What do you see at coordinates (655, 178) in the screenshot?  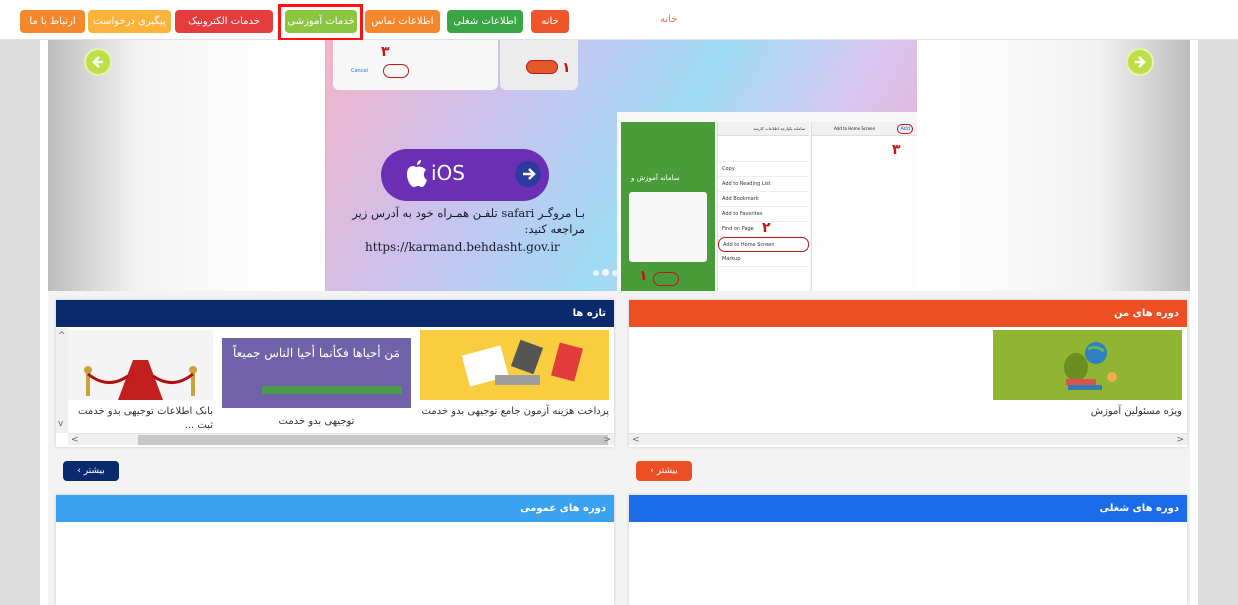 I see `app-title: سامانه آموزش و` at bounding box center [655, 178].